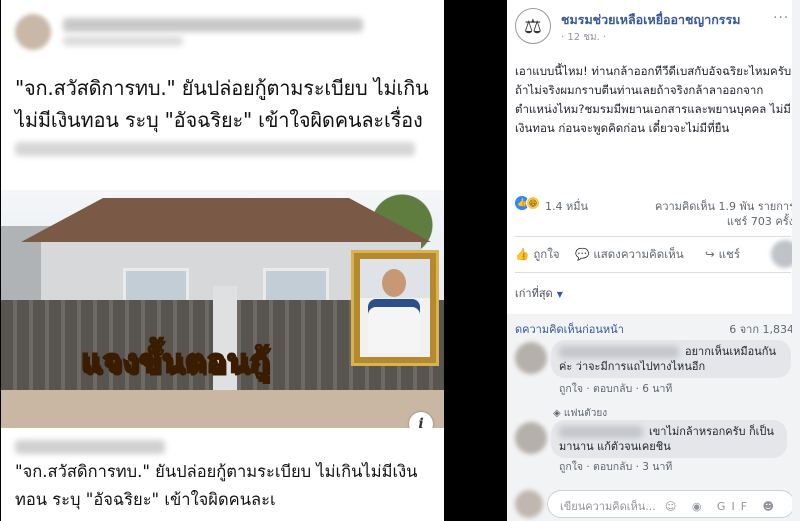 The width and height of the screenshot is (800, 521). Describe the element at coordinates (222, 409) in the screenshot. I see `photo-ground` at that location.